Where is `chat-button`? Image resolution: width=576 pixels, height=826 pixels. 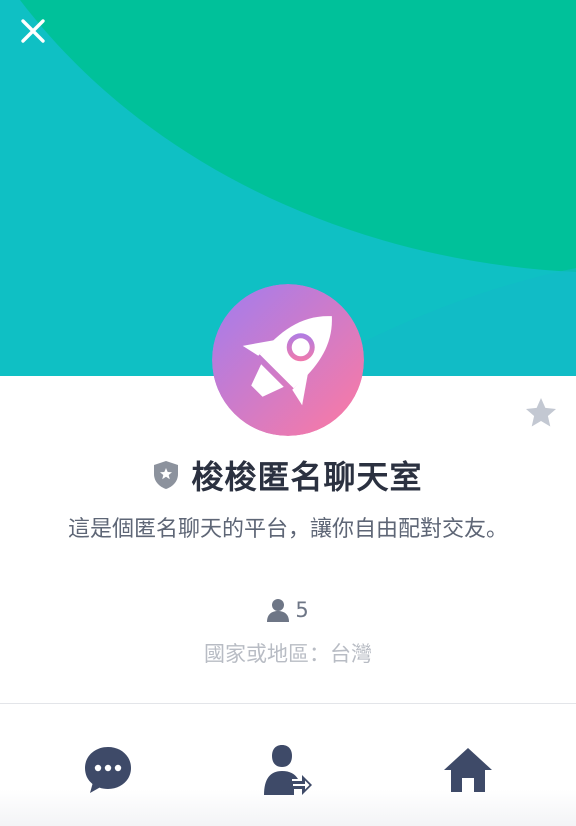 chat-button is located at coordinates (108, 770).